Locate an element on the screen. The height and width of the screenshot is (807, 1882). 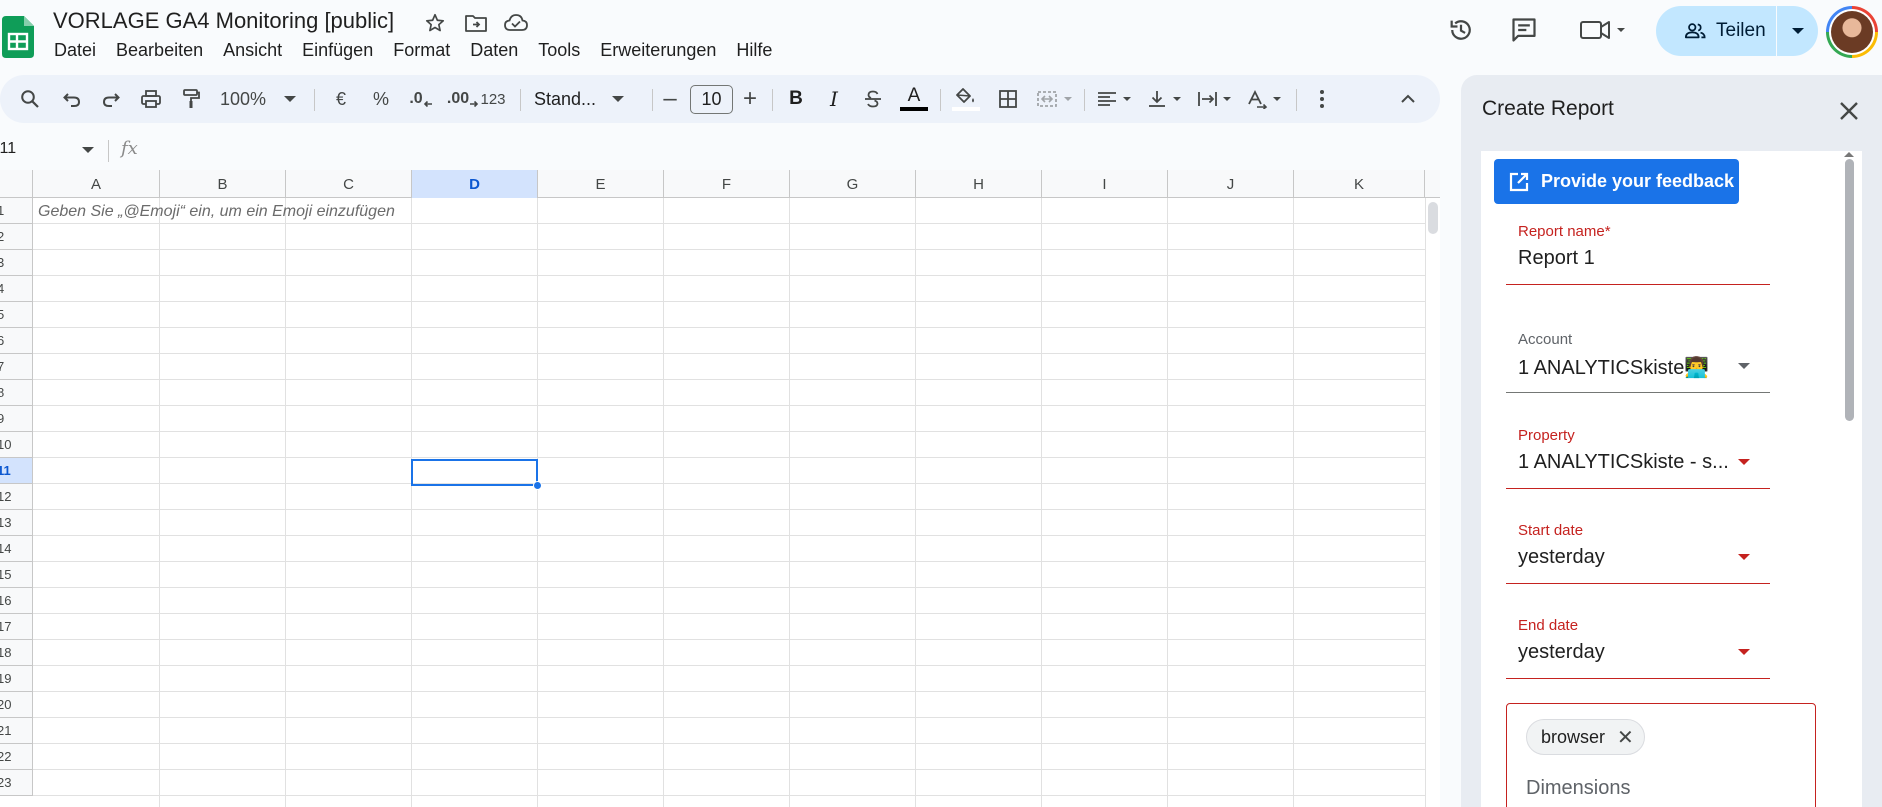
font-size-input: 10 is located at coordinates (711, 99).